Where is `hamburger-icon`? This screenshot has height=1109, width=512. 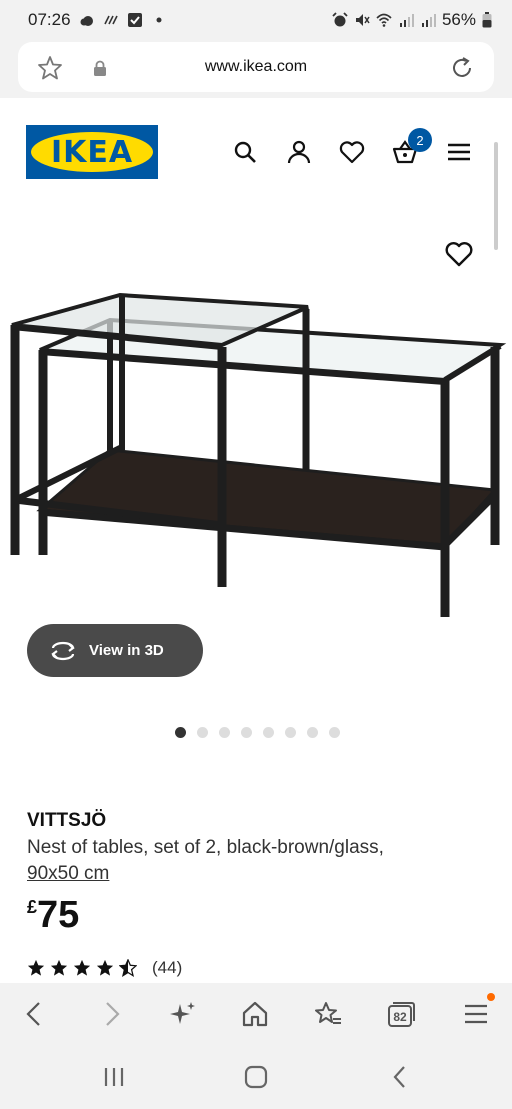 hamburger-icon is located at coordinates (459, 152).